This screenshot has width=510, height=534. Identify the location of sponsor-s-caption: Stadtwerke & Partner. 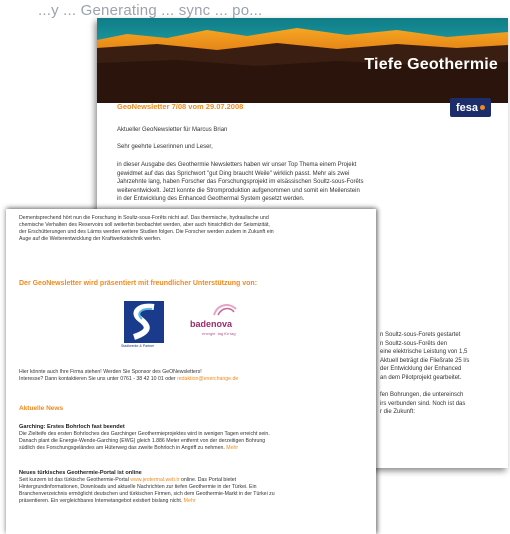
(138, 346).